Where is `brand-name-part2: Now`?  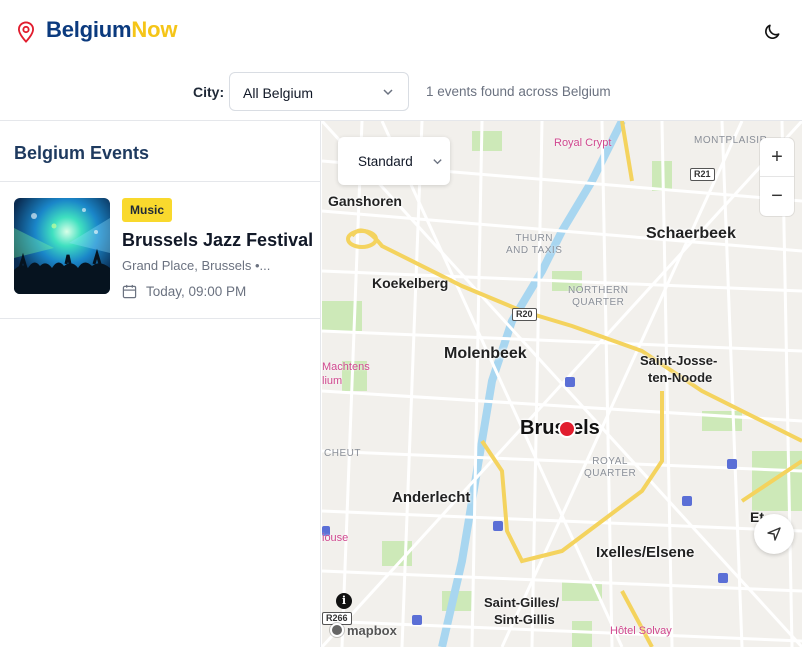
brand-name-part2: Now is located at coordinates (154, 29).